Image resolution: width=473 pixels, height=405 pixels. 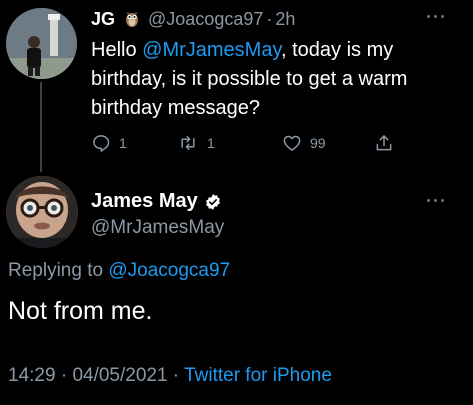 What do you see at coordinates (58, 270) in the screenshot?
I see `replying-to-label: Replying to` at bounding box center [58, 270].